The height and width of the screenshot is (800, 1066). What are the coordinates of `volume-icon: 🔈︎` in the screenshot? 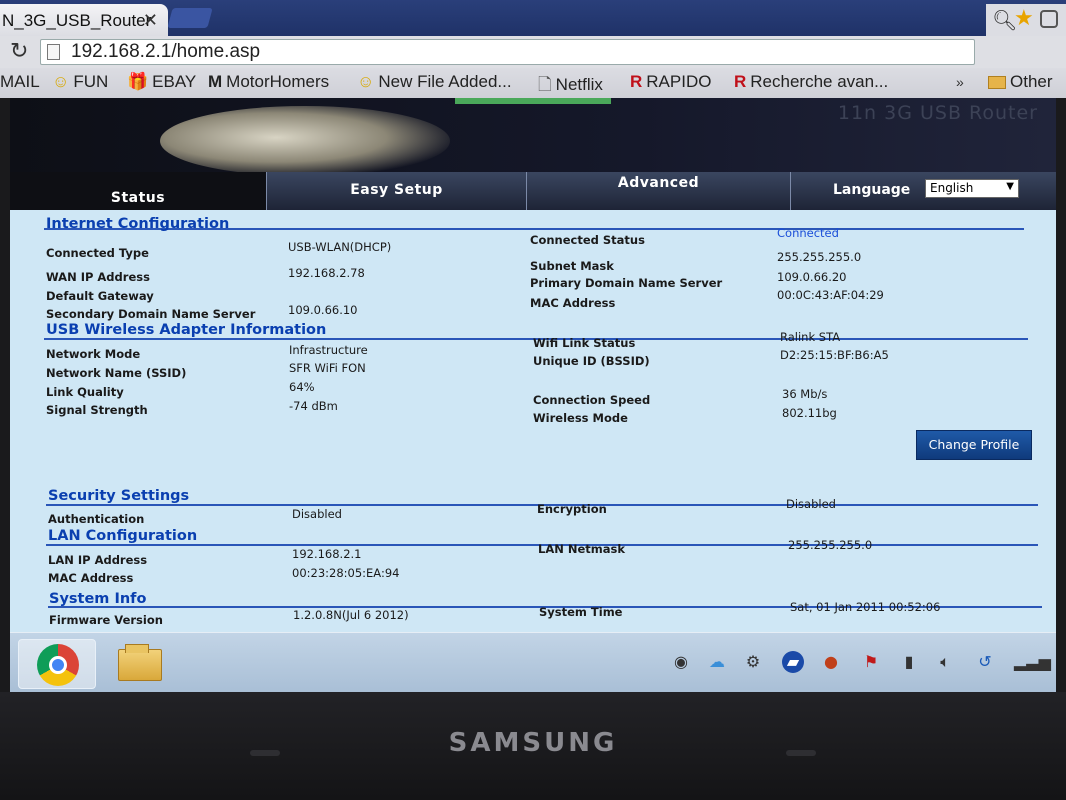 It's located at (945, 662).